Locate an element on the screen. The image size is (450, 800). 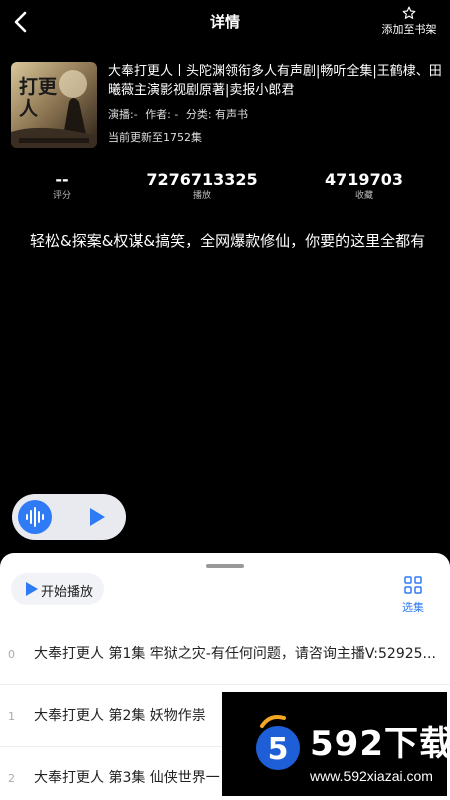
category-text: 分类: 有声书 is located at coordinates (217, 114).